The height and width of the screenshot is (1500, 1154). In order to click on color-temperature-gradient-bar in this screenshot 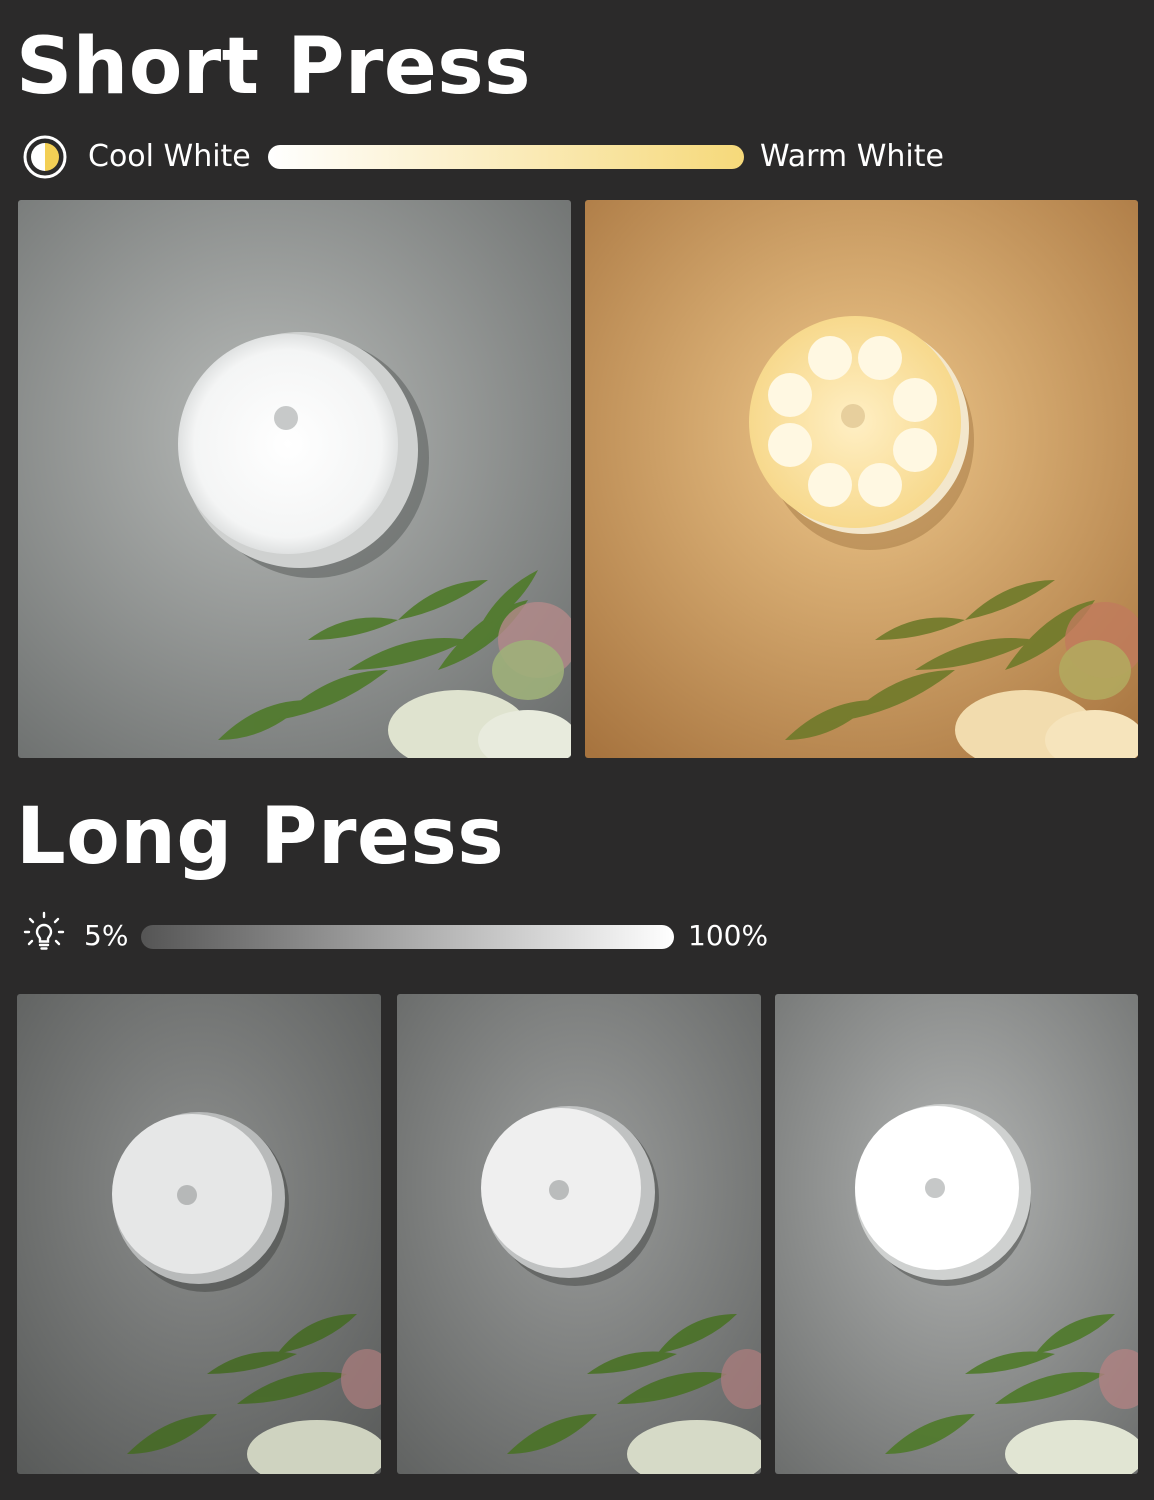, I will do `click(506, 157)`.